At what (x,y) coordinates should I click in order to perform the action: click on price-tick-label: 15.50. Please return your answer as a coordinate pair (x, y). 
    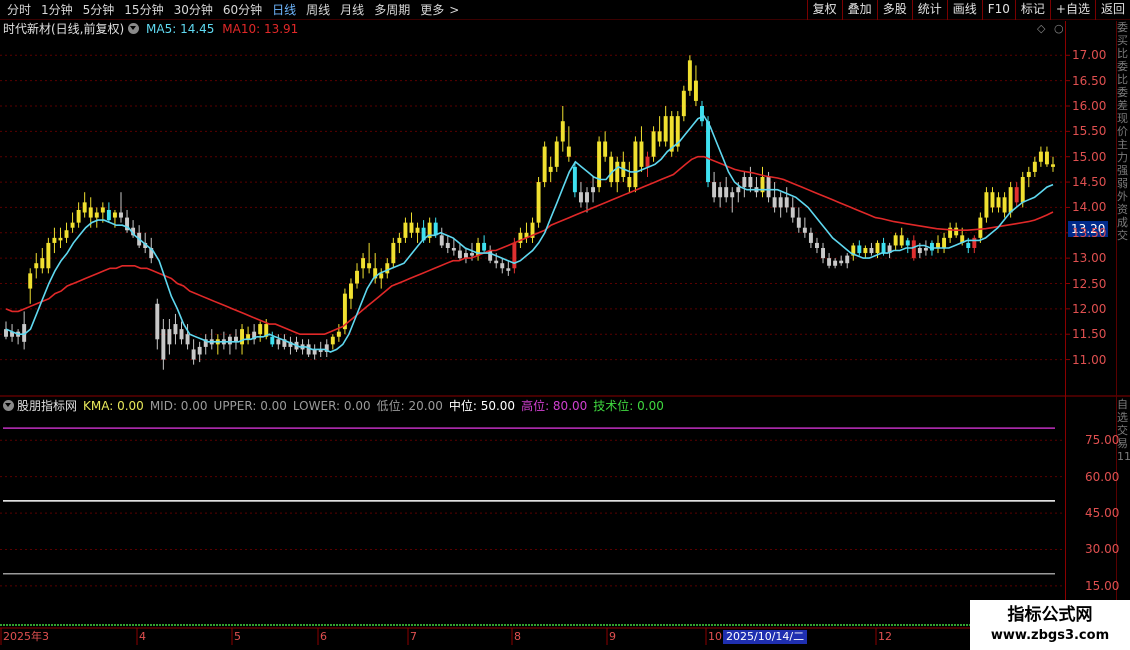
    Looking at the image, I should click on (1089, 131).